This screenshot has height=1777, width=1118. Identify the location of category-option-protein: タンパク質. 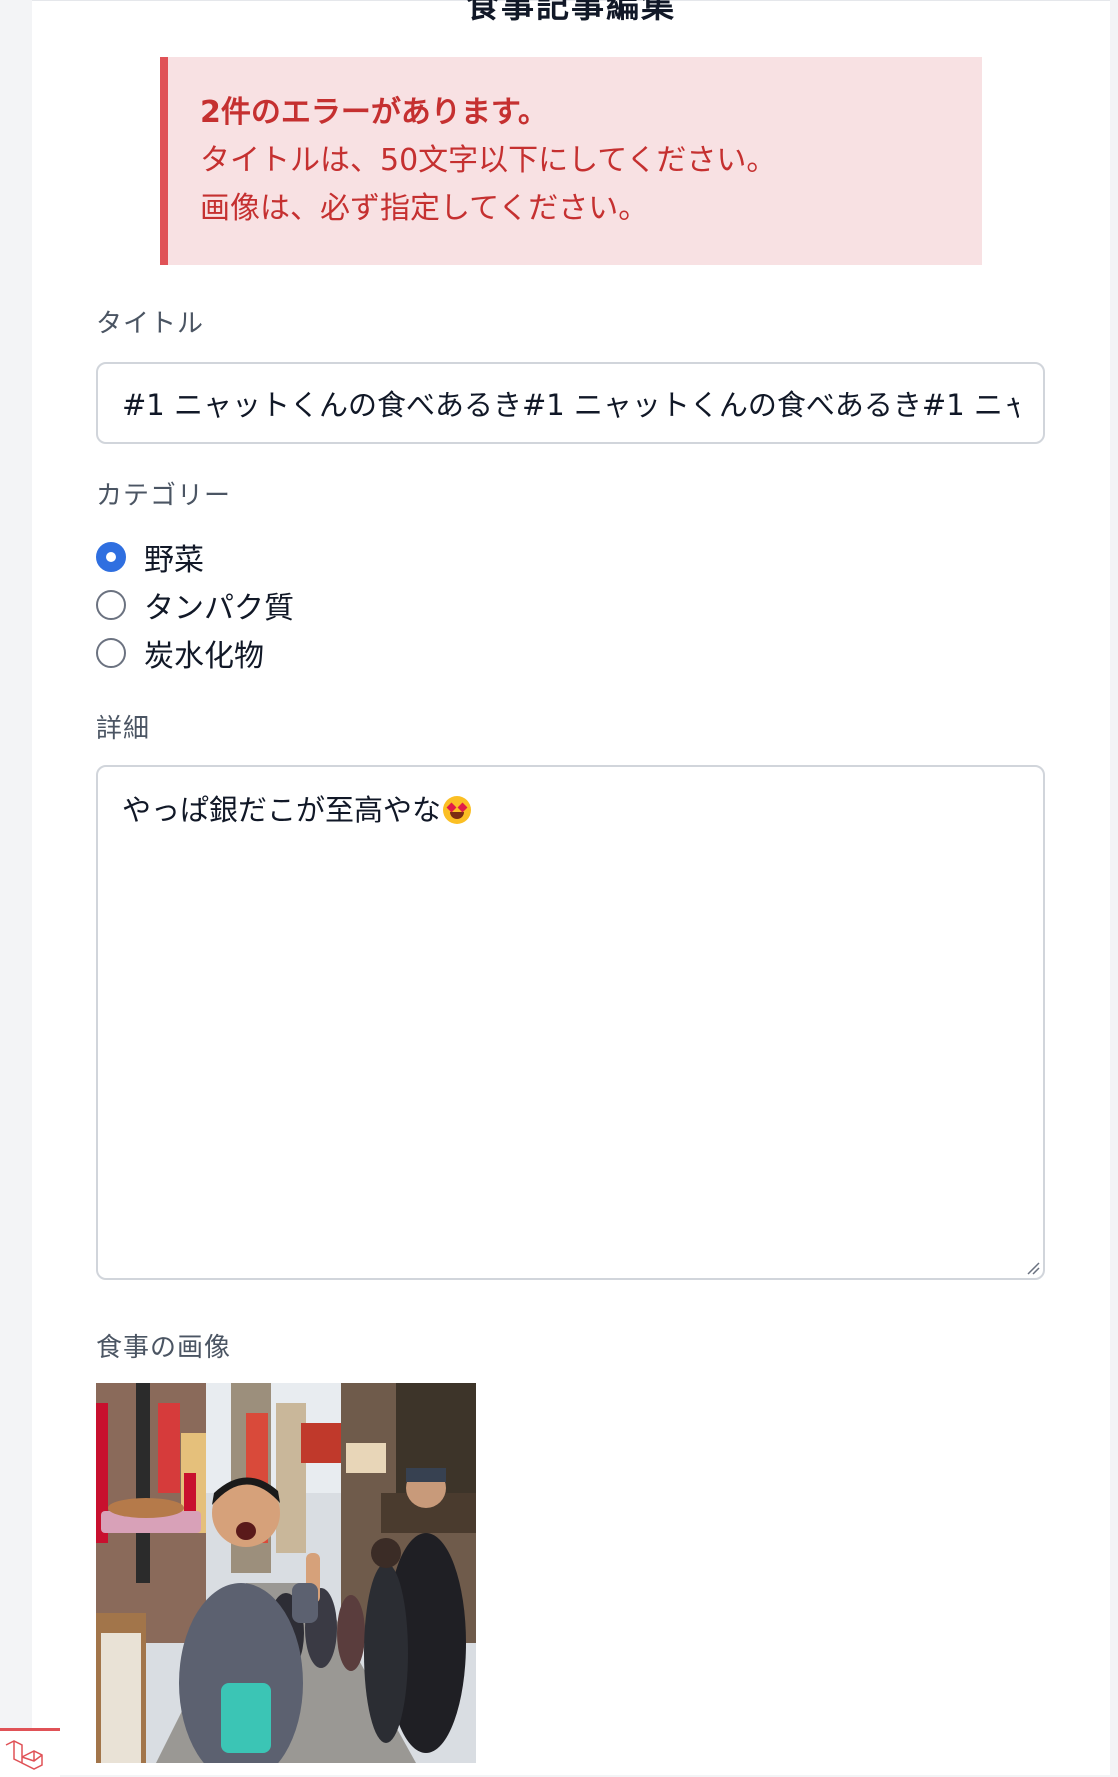
(195, 605).